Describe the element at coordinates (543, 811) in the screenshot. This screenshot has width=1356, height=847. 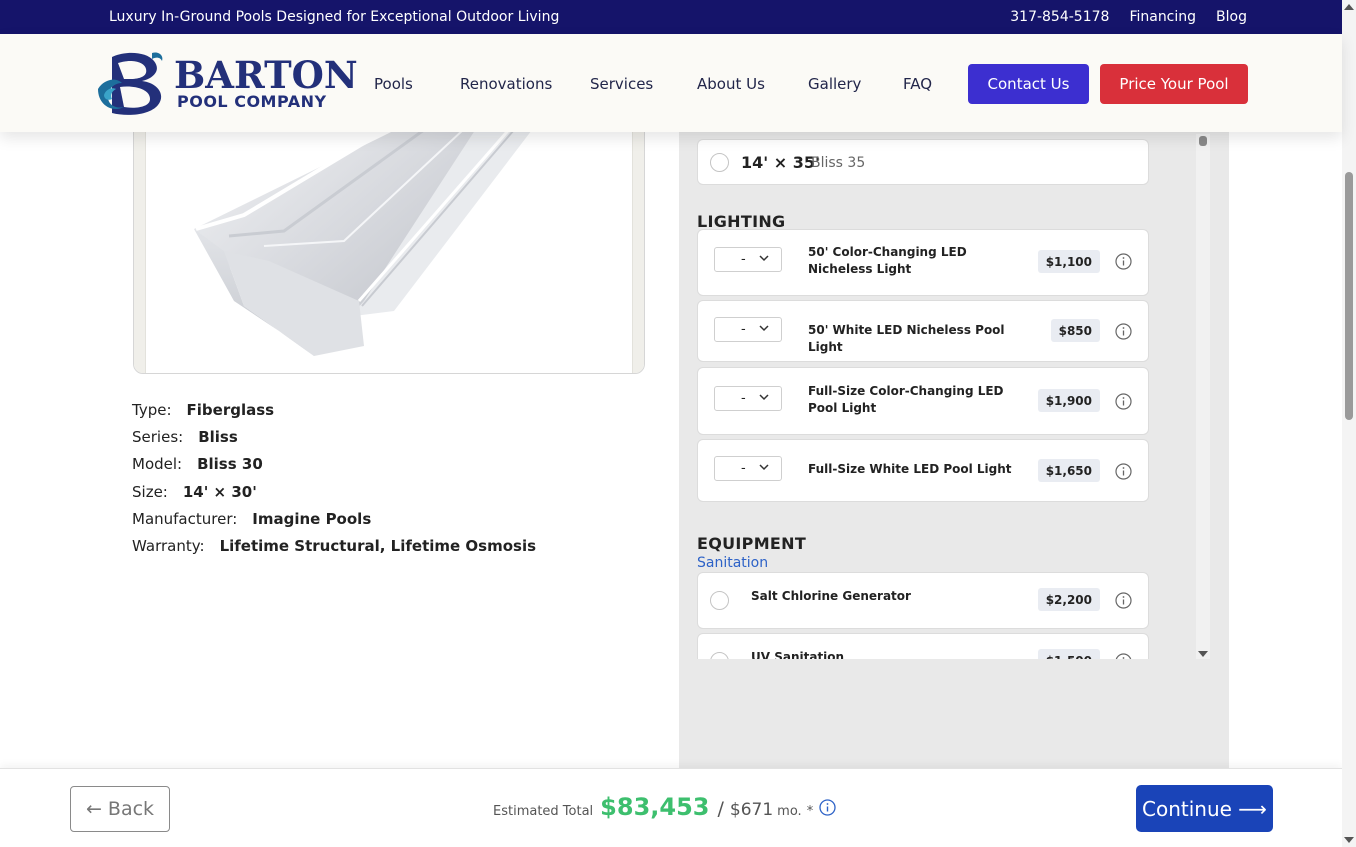
I see `estimated-total-label: Estimated Total` at that location.